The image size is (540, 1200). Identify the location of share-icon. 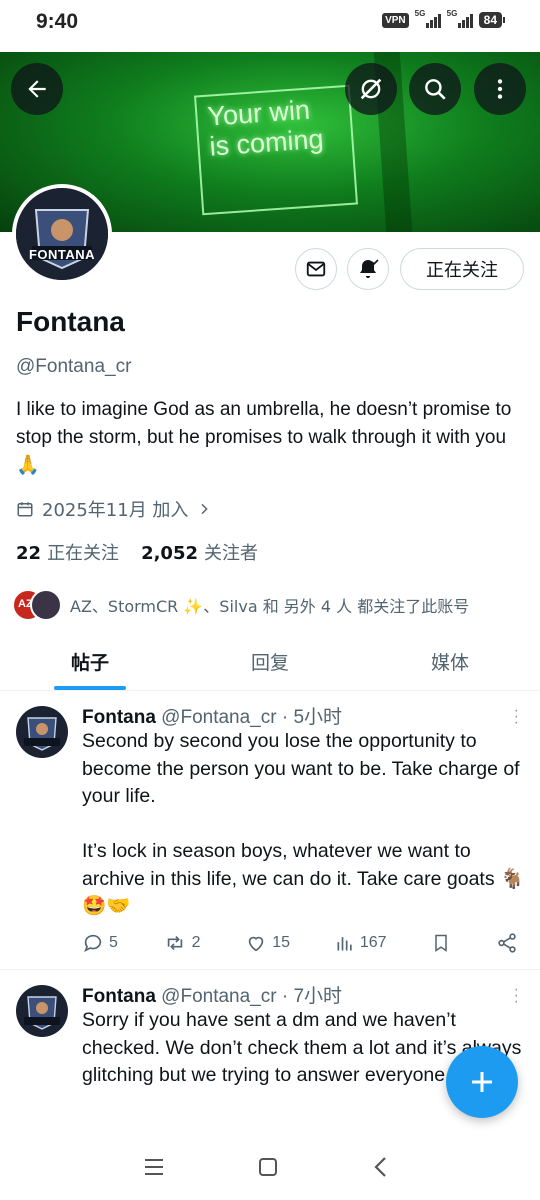
(507, 943).